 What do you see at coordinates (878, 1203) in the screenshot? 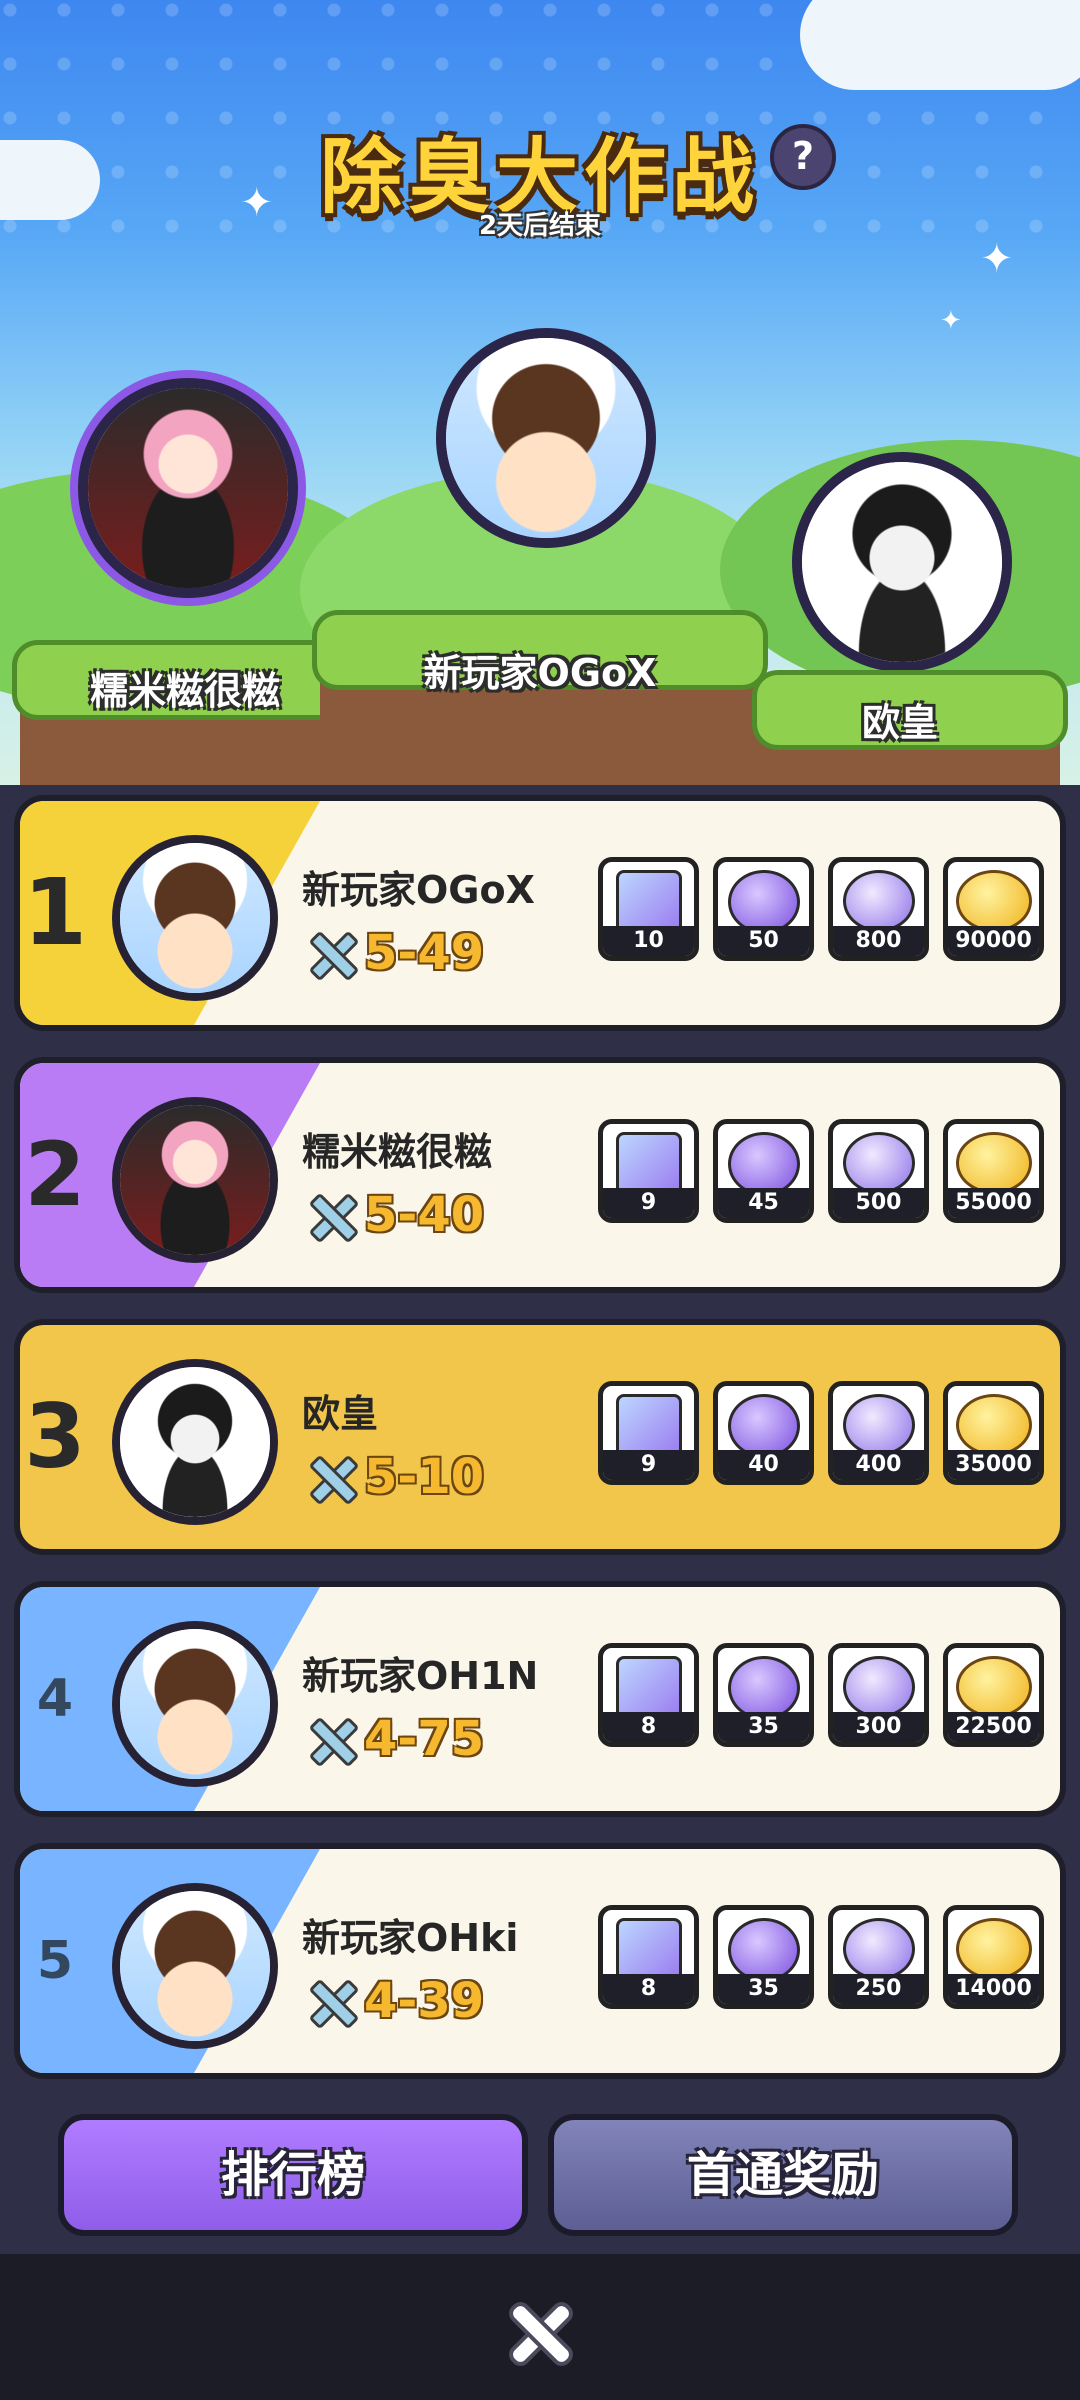
I see `reward-qty: 500` at bounding box center [878, 1203].